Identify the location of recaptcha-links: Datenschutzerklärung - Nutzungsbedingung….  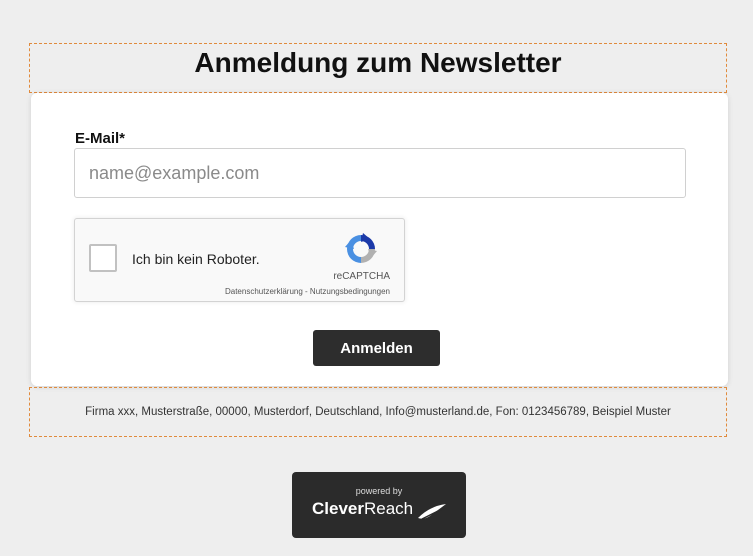
(307, 291).